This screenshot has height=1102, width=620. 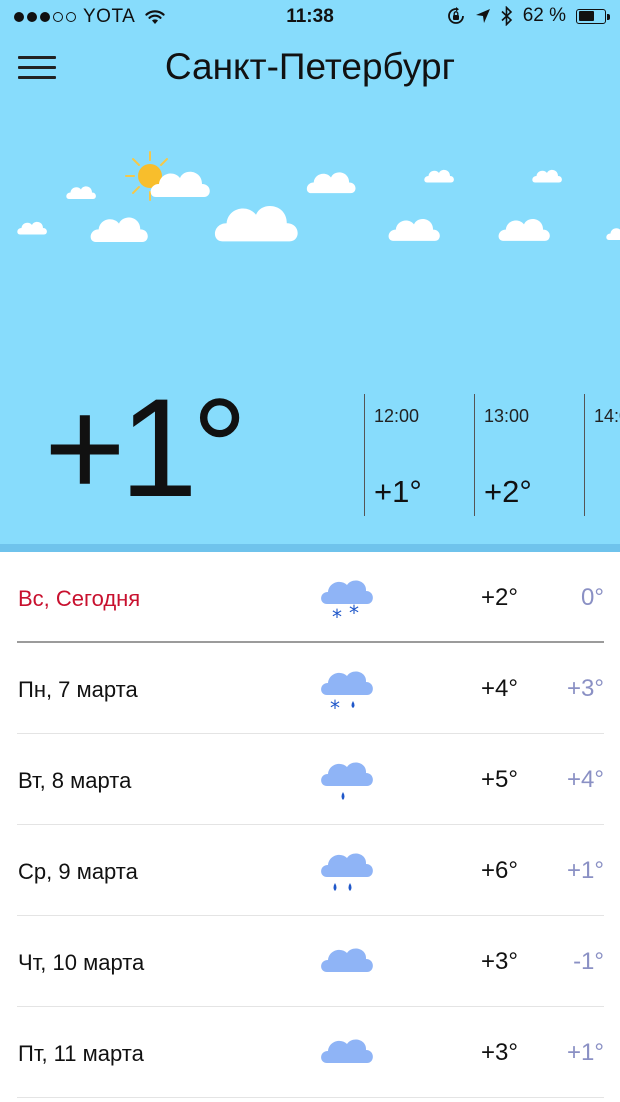 I want to click on daily-row: Ср, 9 марта +6° +1°, so click(x=310, y=870).